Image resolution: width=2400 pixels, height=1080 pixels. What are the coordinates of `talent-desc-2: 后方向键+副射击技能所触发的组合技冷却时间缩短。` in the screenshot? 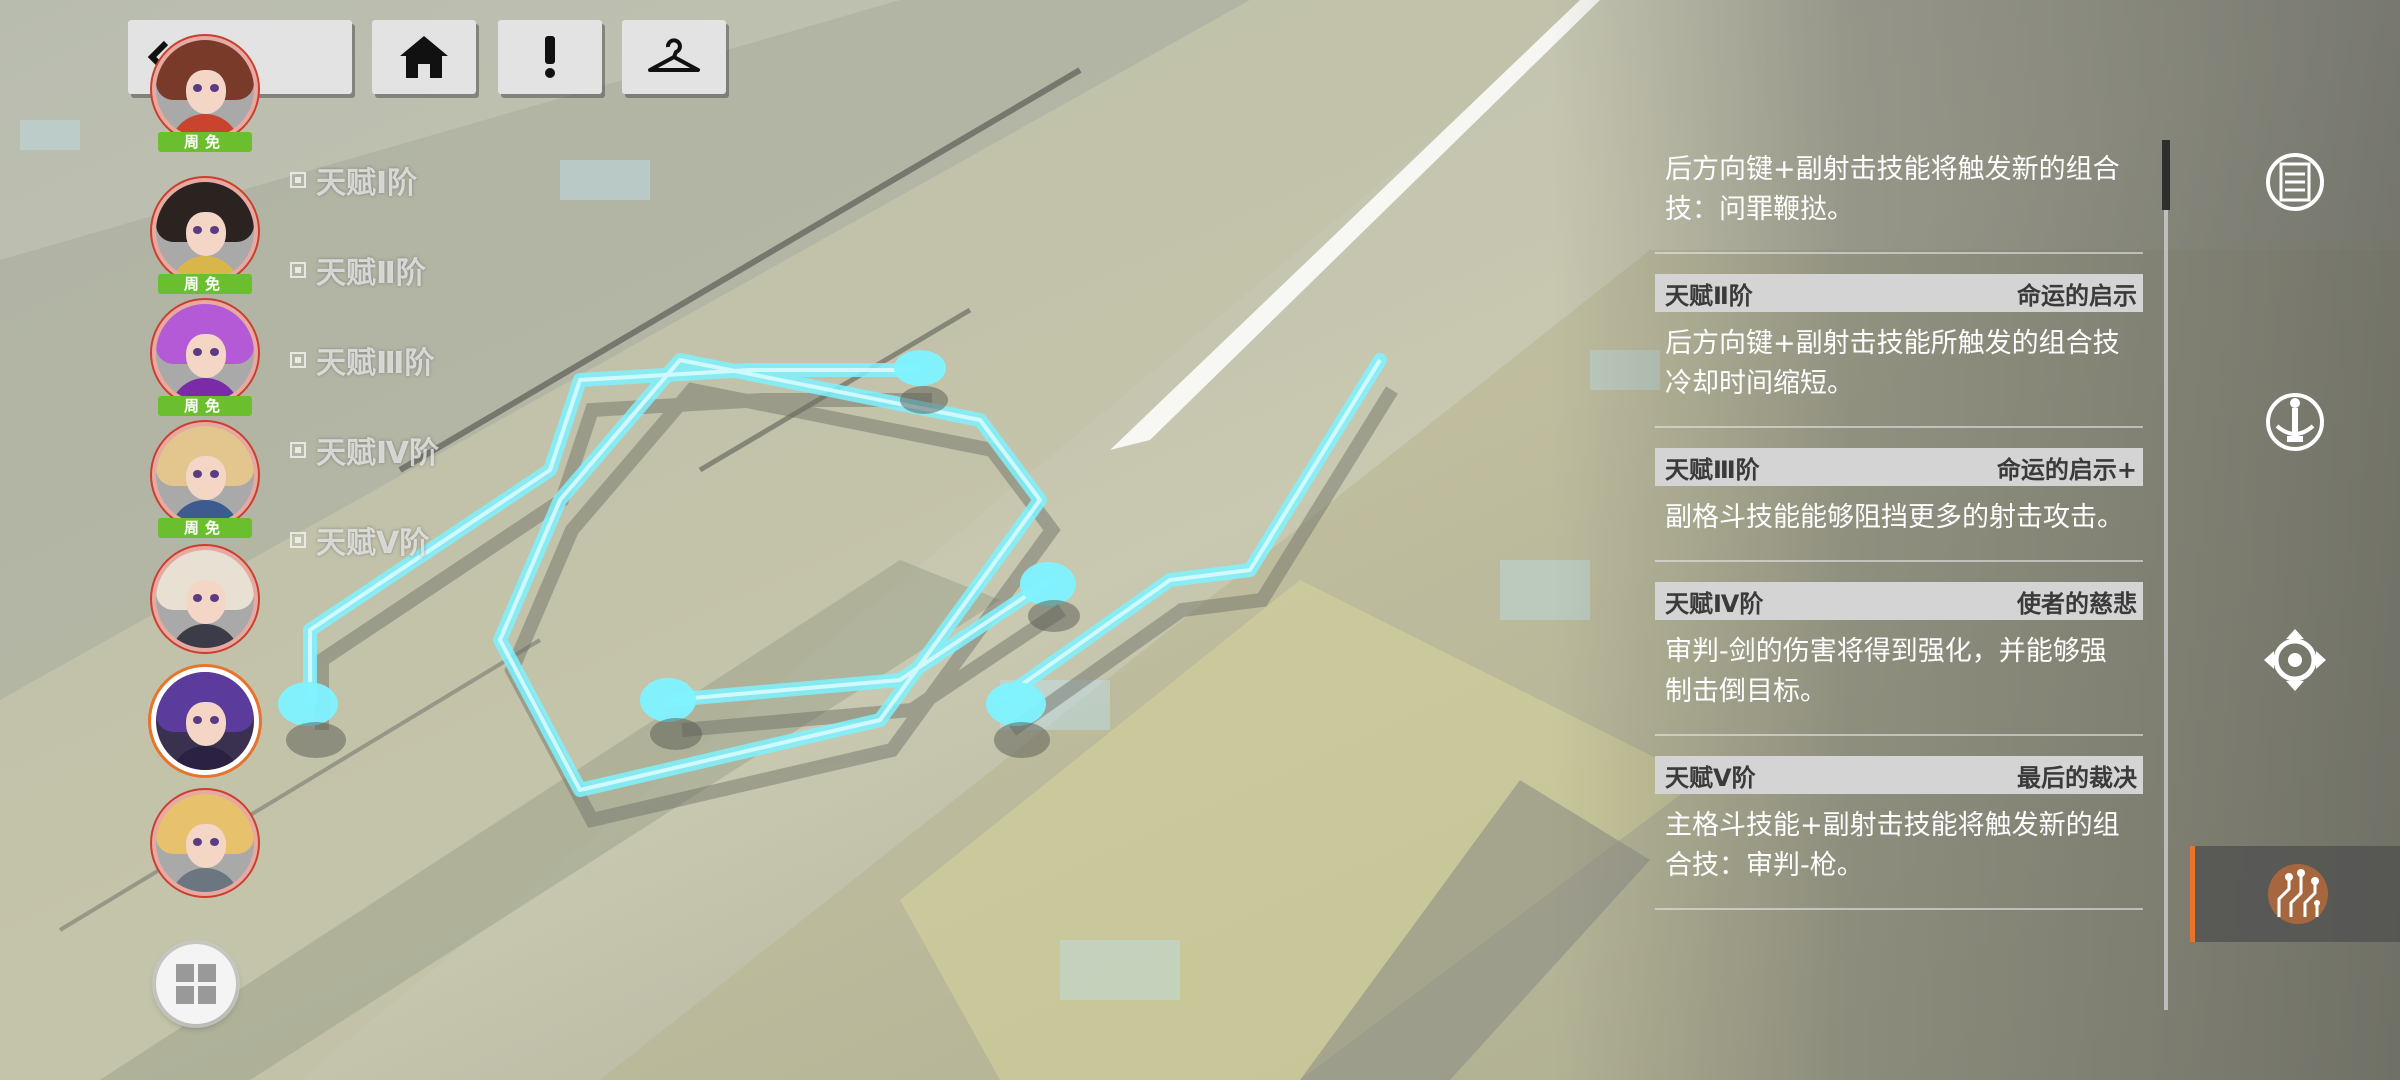 It's located at (1892, 363).